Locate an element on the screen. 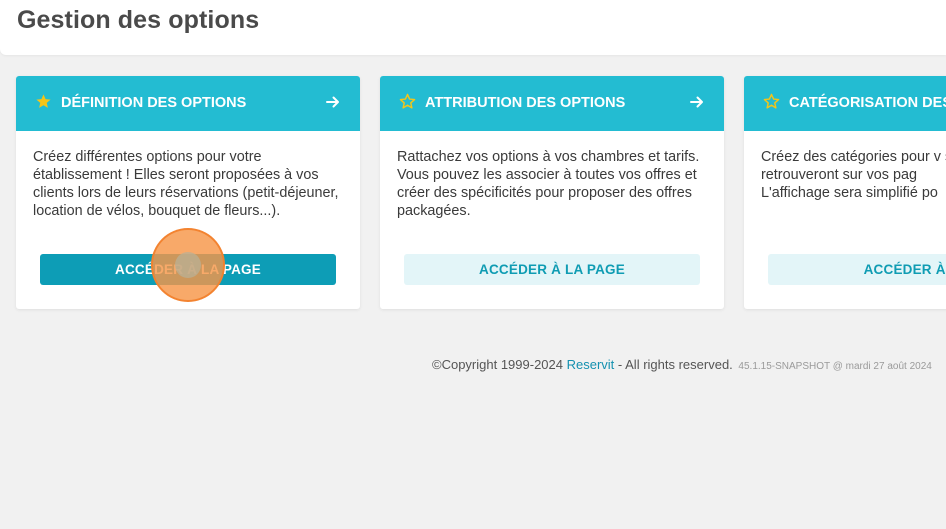 This screenshot has width=946, height=529. access-page-button: ACCÉDER À LA is located at coordinates (857, 269).